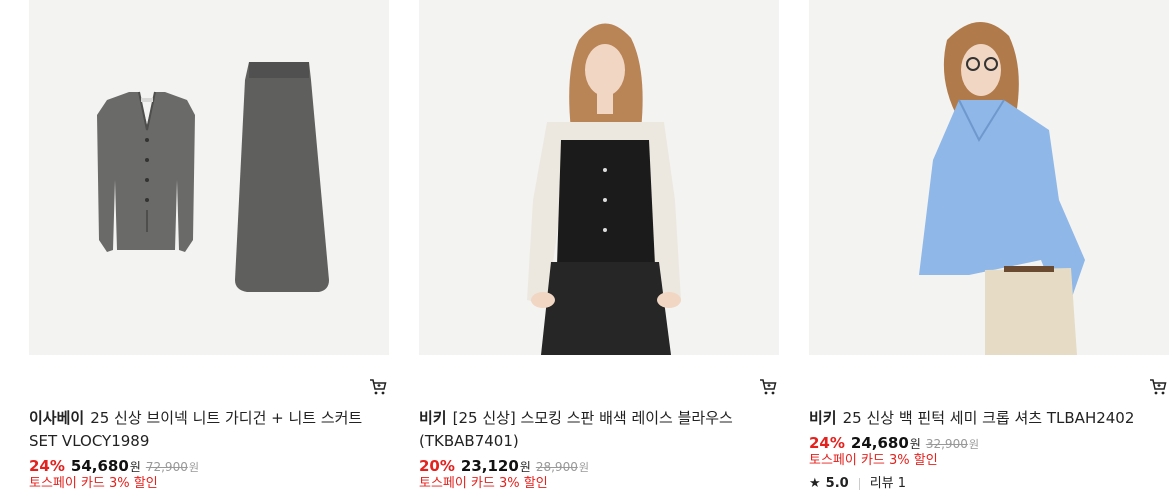 The image size is (1175, 492). I want to click on product-title: [25 신상] 스모킹 스판 배색 레이스 블라우스 (TKBAB7401), so click(576, 429).